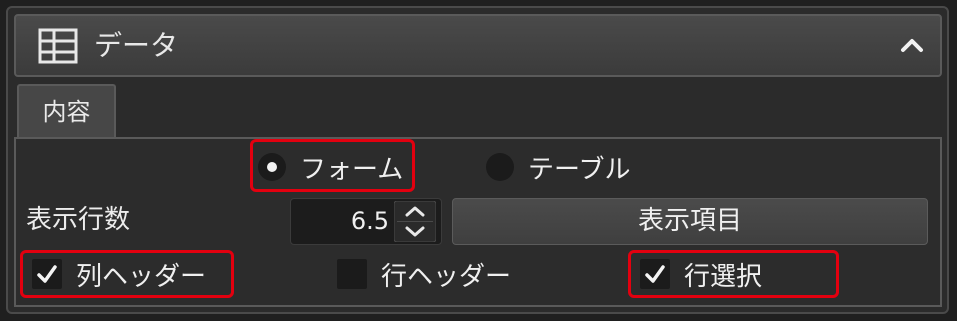 The width and height of the screenshot is (957, 321). I want to click on checkbox-column-header: 列ヘッダー, so click(119, 274).